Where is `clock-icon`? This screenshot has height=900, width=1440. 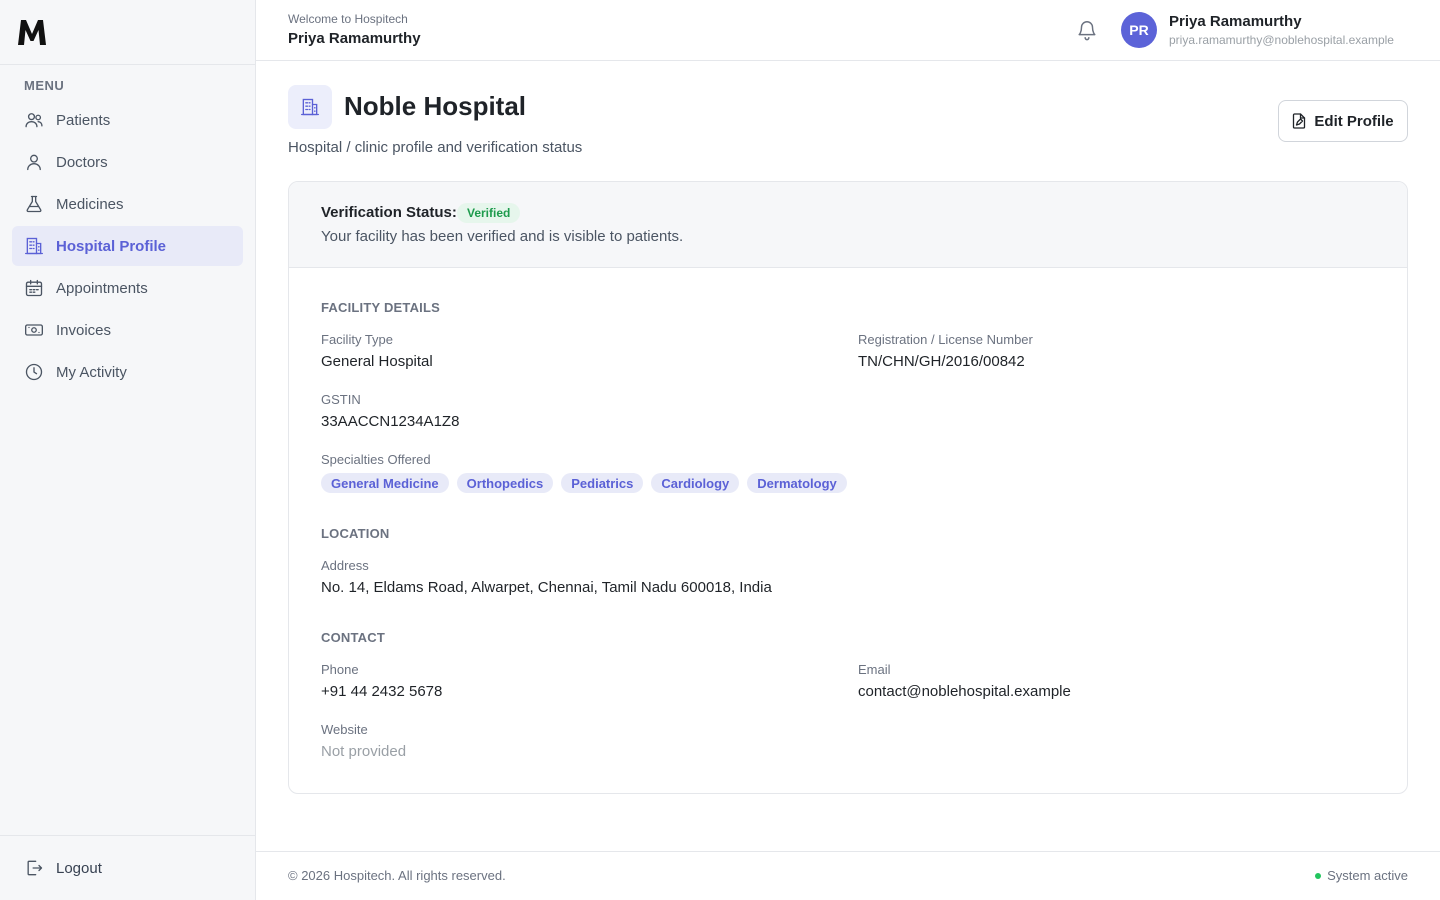
clock-icon is located at coordinates (34, 372).